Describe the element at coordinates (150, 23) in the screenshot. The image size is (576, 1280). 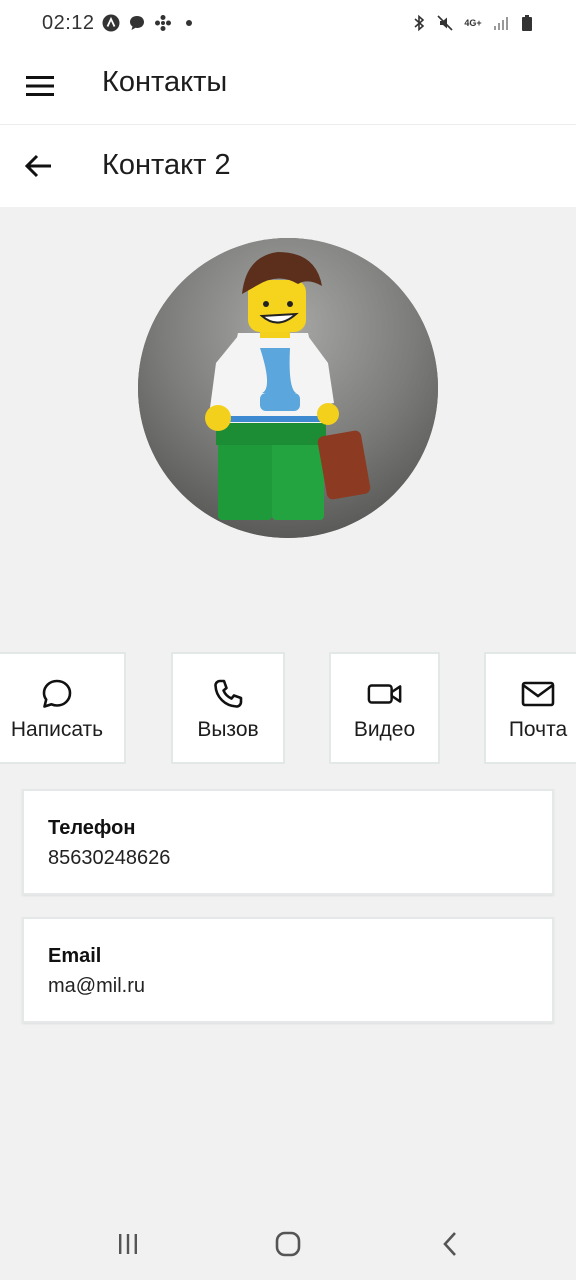
I see `status-left-icons` at that location.